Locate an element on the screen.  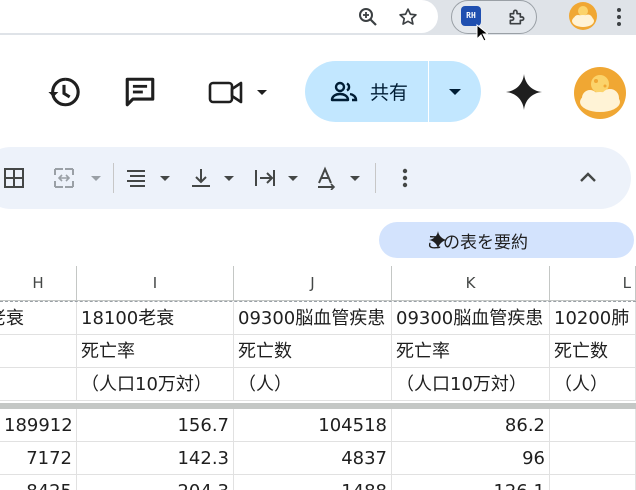
table-cell: 156.7 is located at coordinates (155, 425).